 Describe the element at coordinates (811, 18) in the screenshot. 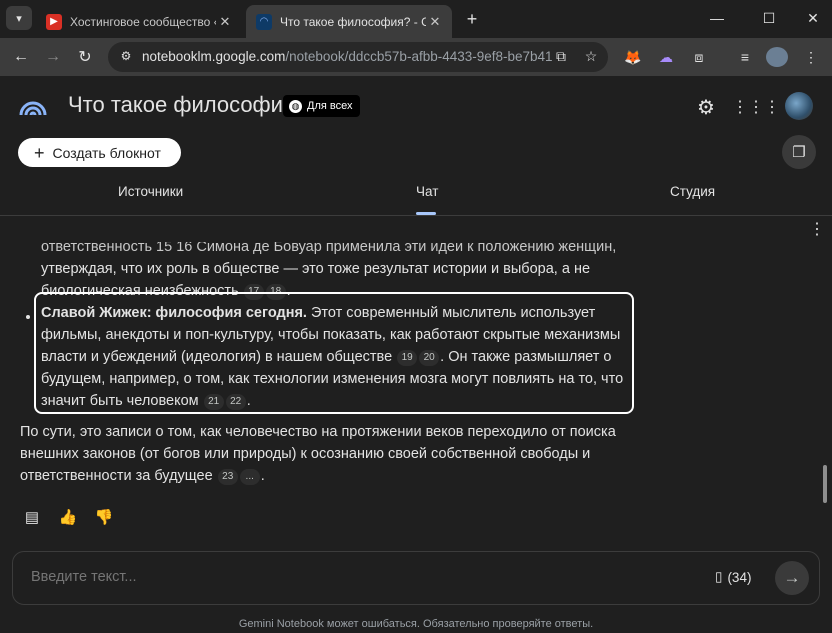

I see `window-close-button: ✕` at that location.